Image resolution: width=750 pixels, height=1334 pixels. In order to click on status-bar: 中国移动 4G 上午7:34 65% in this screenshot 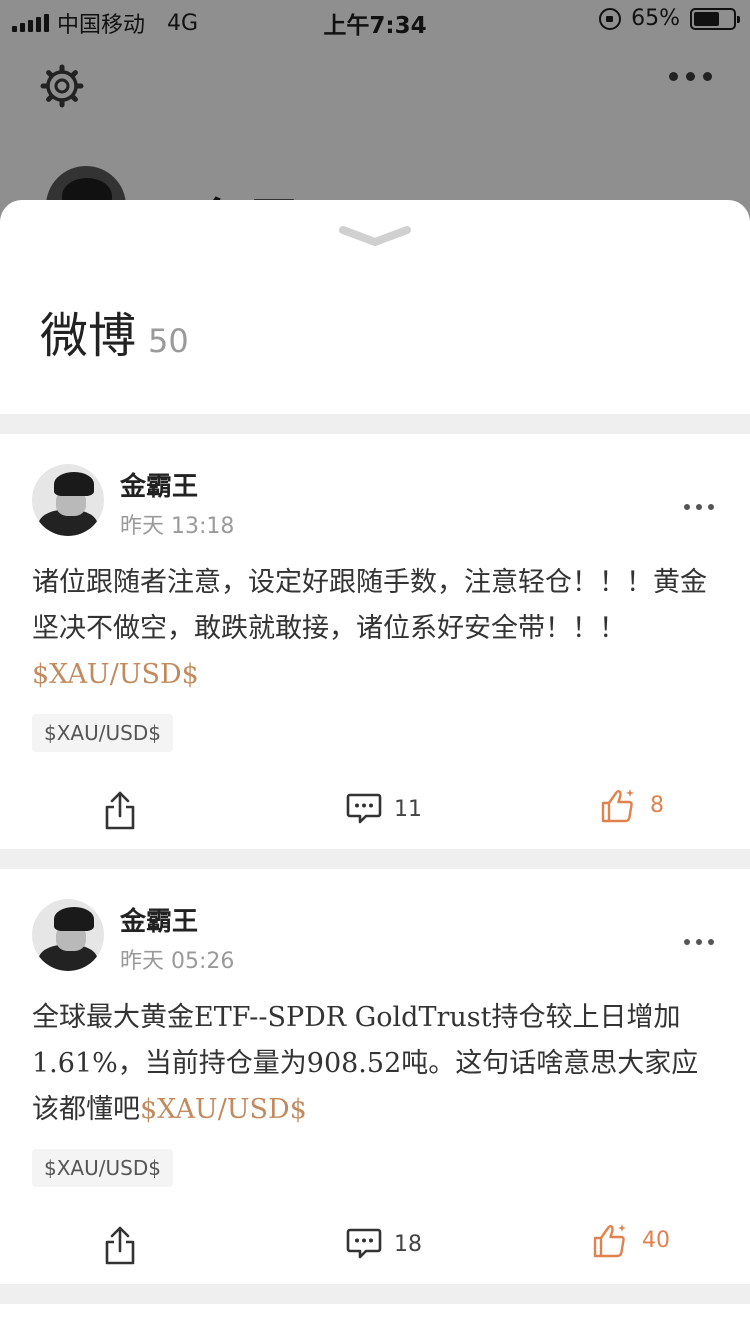, I will do `click(375, 20)`.